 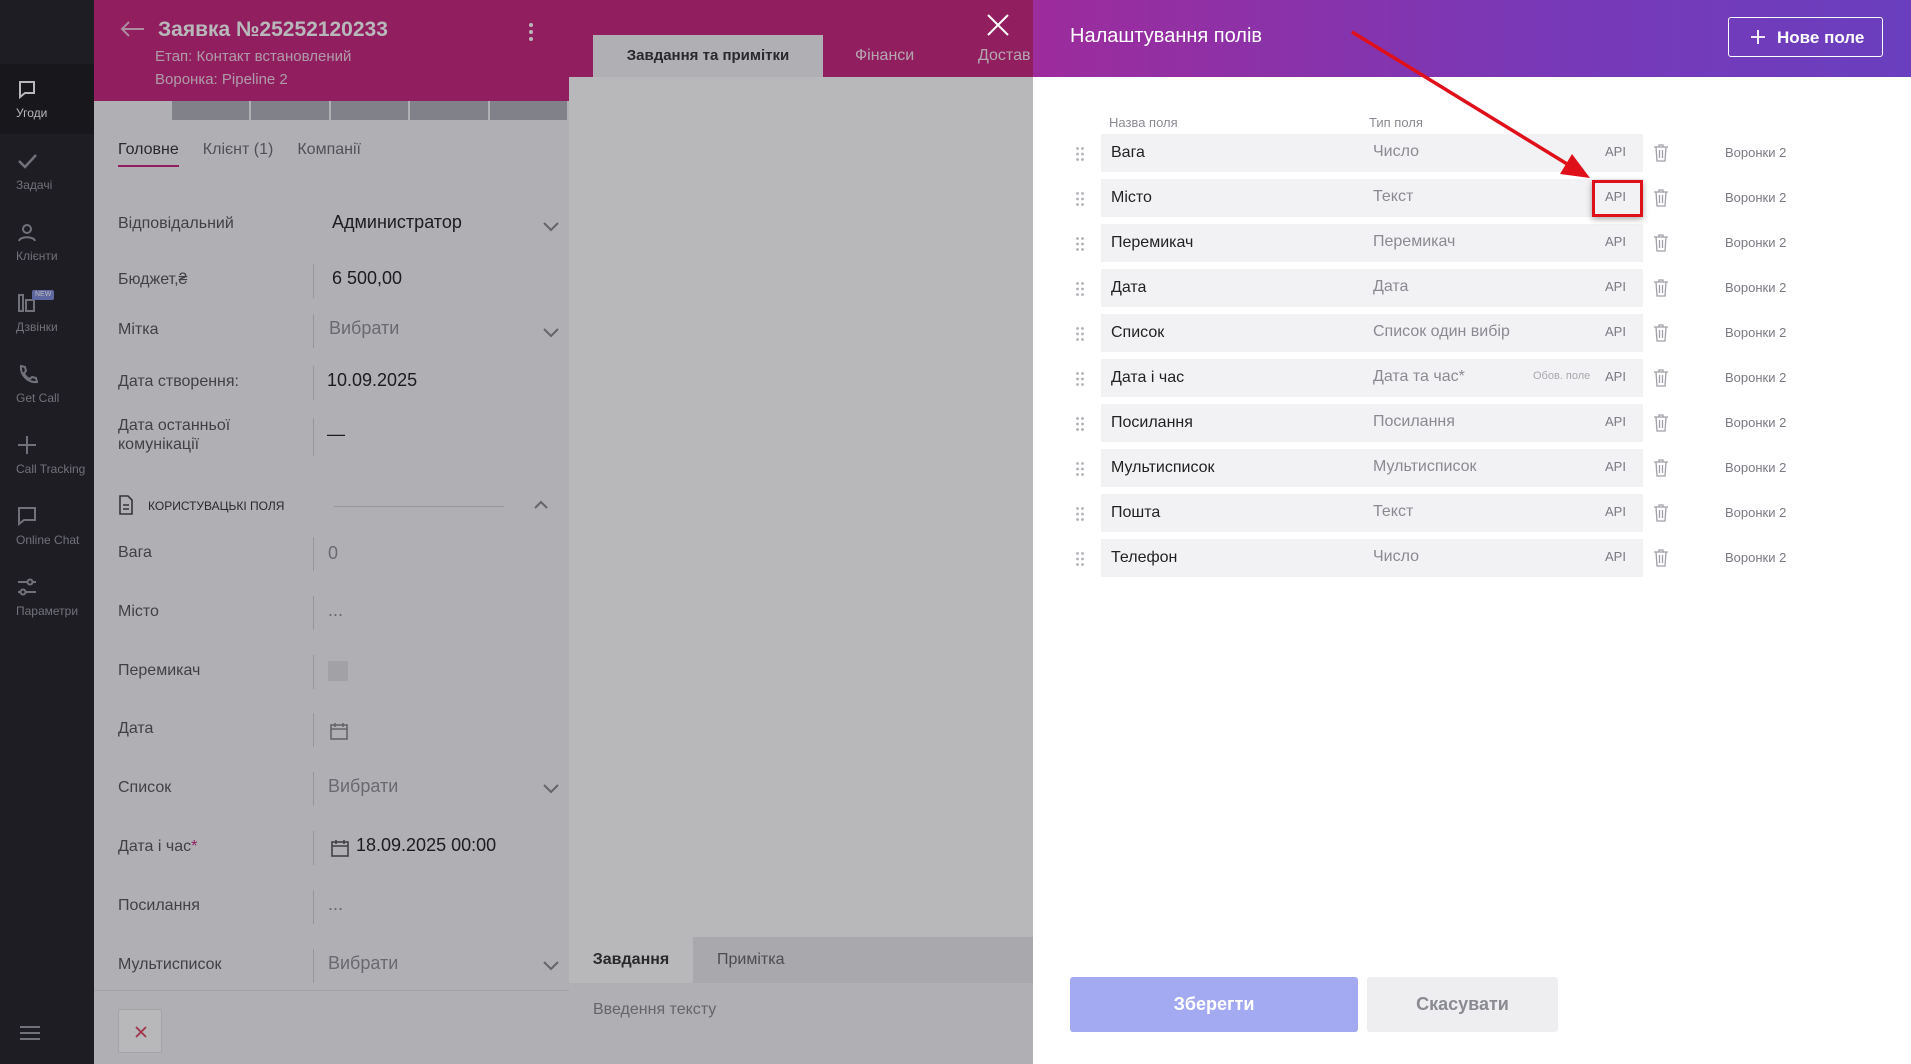 I want to click on field-type: Мультисписок, so click(x=1425, y=466).